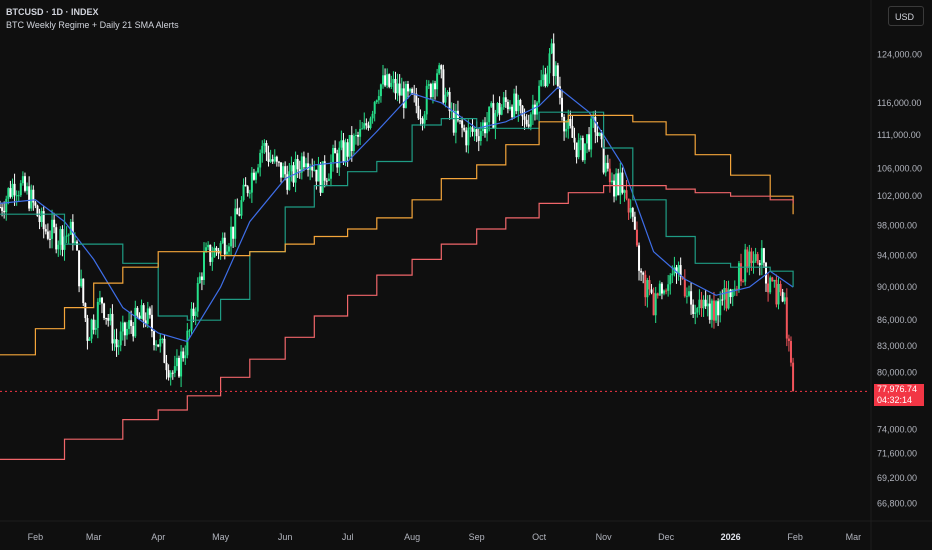  Describe the element at coordinates (897, 287) in the screenshot. I see `y-tick-label: 90,000.00` at that location.